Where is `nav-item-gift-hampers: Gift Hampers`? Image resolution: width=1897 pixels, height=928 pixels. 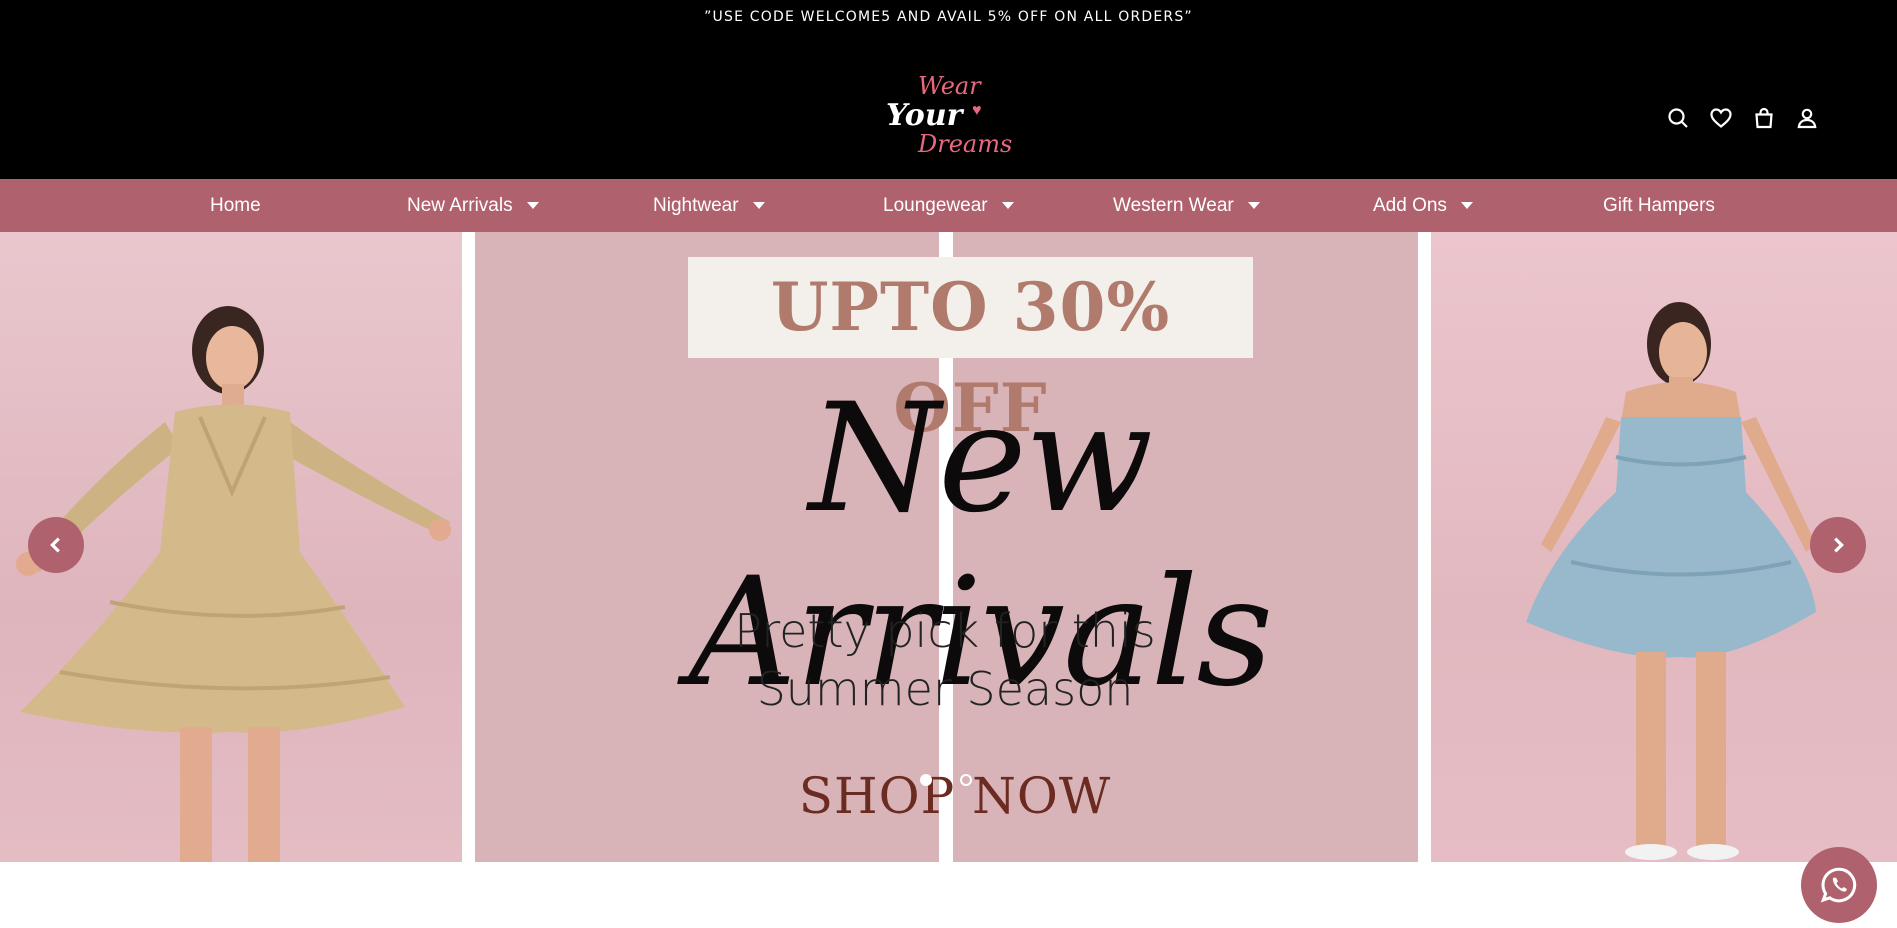
nav-item-gift-hampers: Gift Hampers is located at coordinates (1659, 205).